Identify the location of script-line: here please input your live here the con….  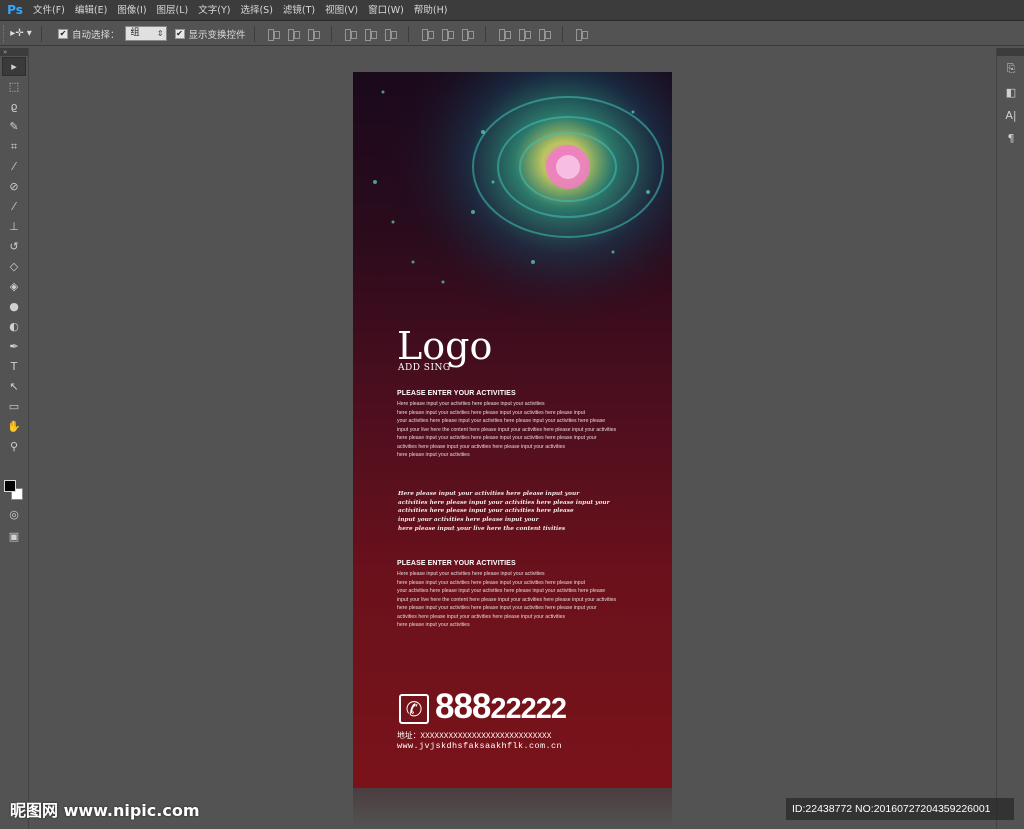
(482, 528).